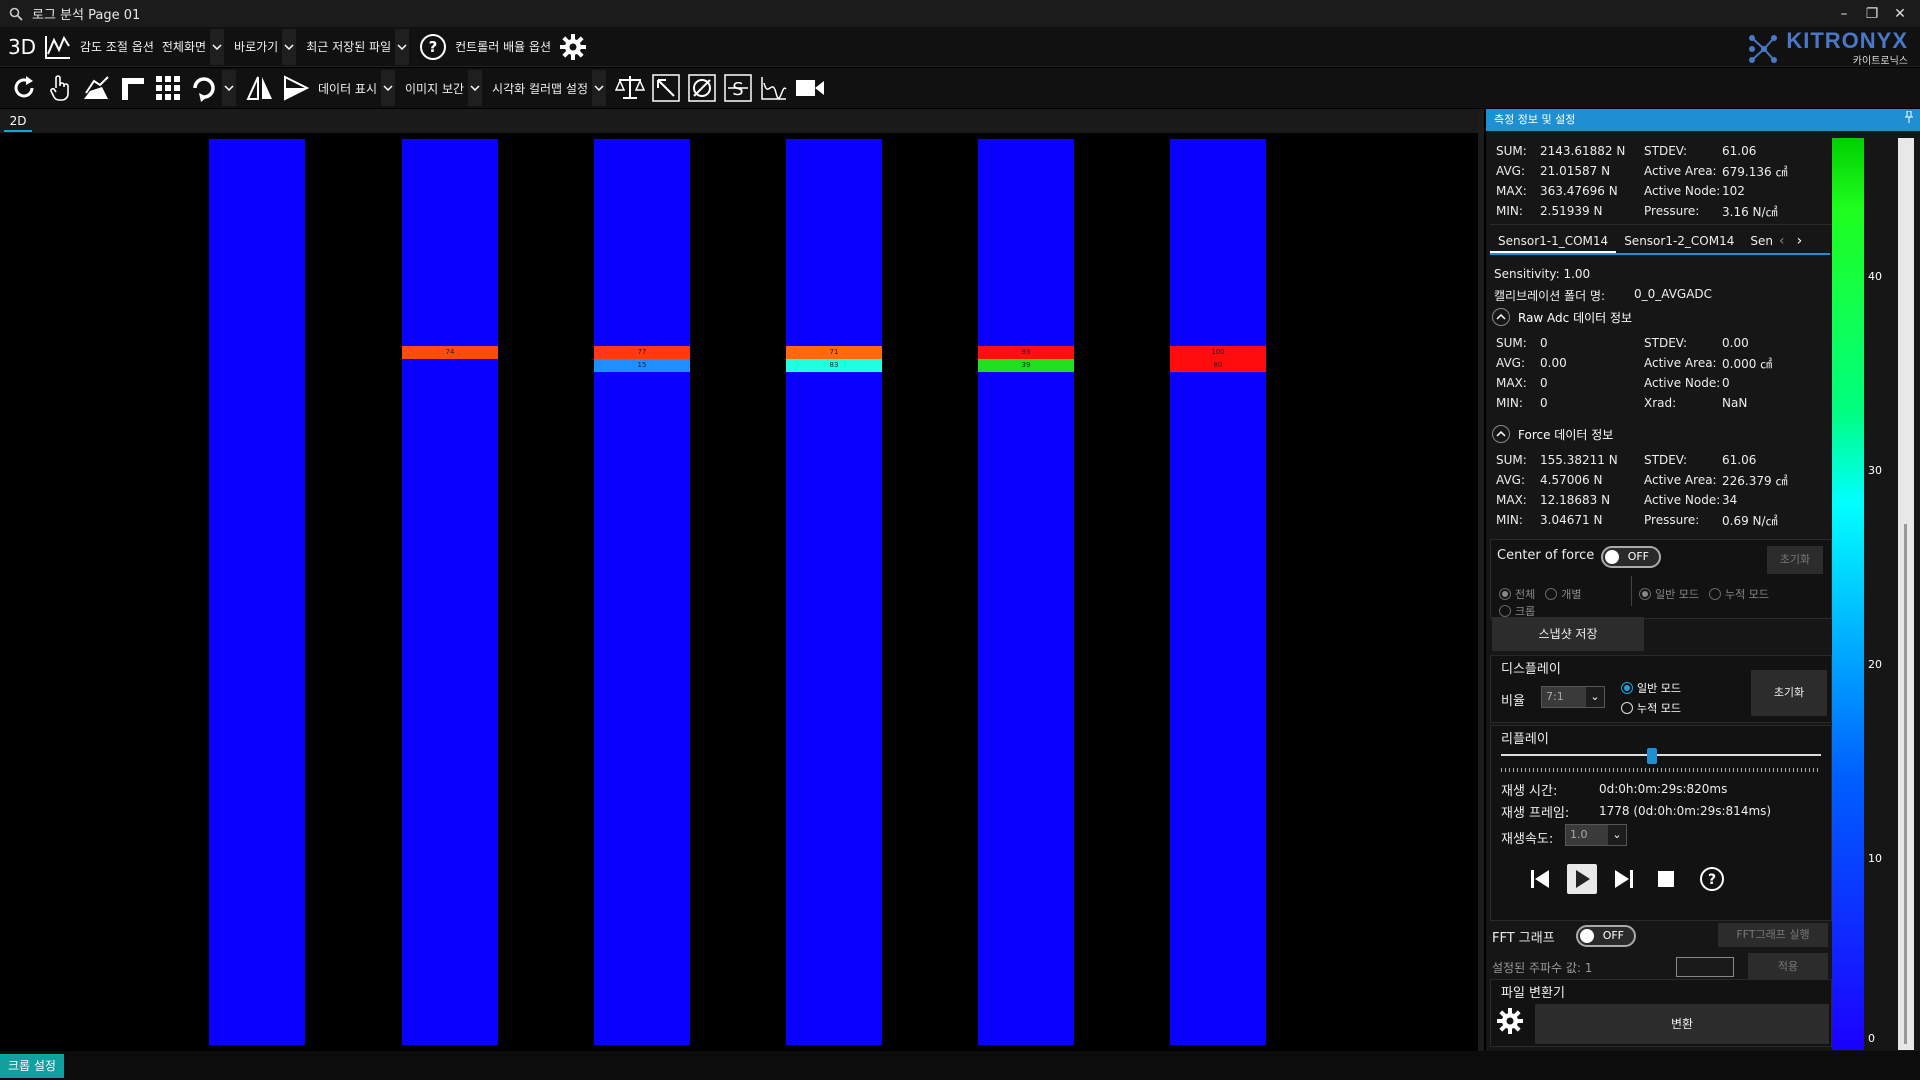 The width and height of the screenshot is (1920, 1080). What do you see at coordinates (168, 88) in the screenshot?
I see `grid-icon` at bounding box center [168, 88].